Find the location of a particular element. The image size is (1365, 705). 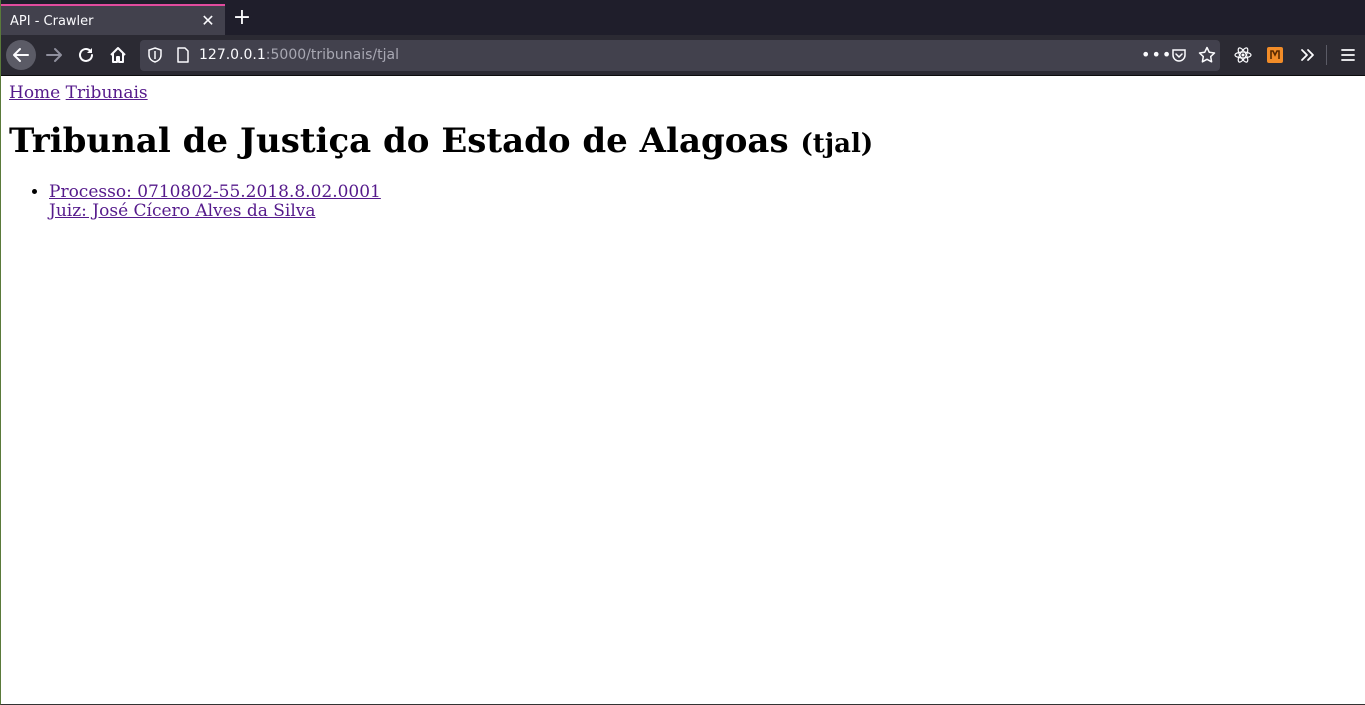

shield-icon is located at coordinates (155, 57).